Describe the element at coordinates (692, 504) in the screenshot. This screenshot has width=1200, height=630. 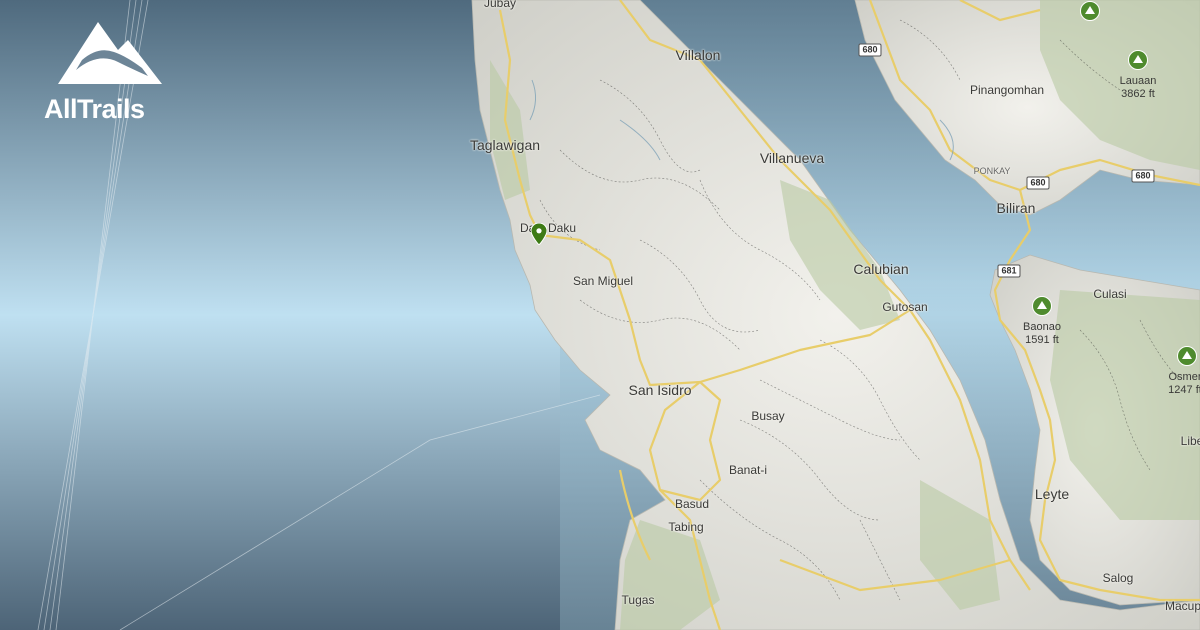
I see `place-label-basud: Basud` at that location.